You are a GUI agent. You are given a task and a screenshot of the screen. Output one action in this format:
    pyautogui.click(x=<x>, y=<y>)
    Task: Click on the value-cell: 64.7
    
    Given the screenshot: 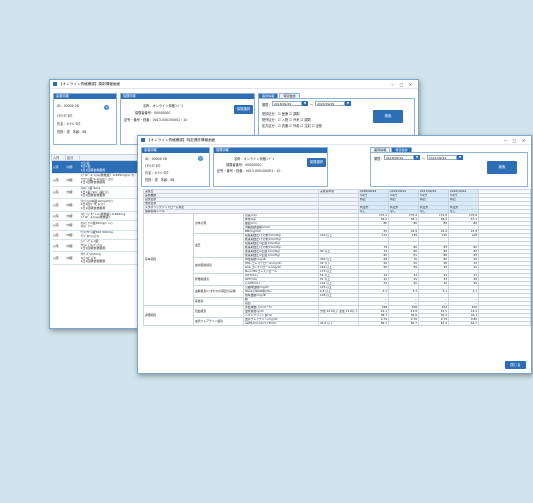 What is the action you would take?
    pyautogui.click(x=464, y=323)
    